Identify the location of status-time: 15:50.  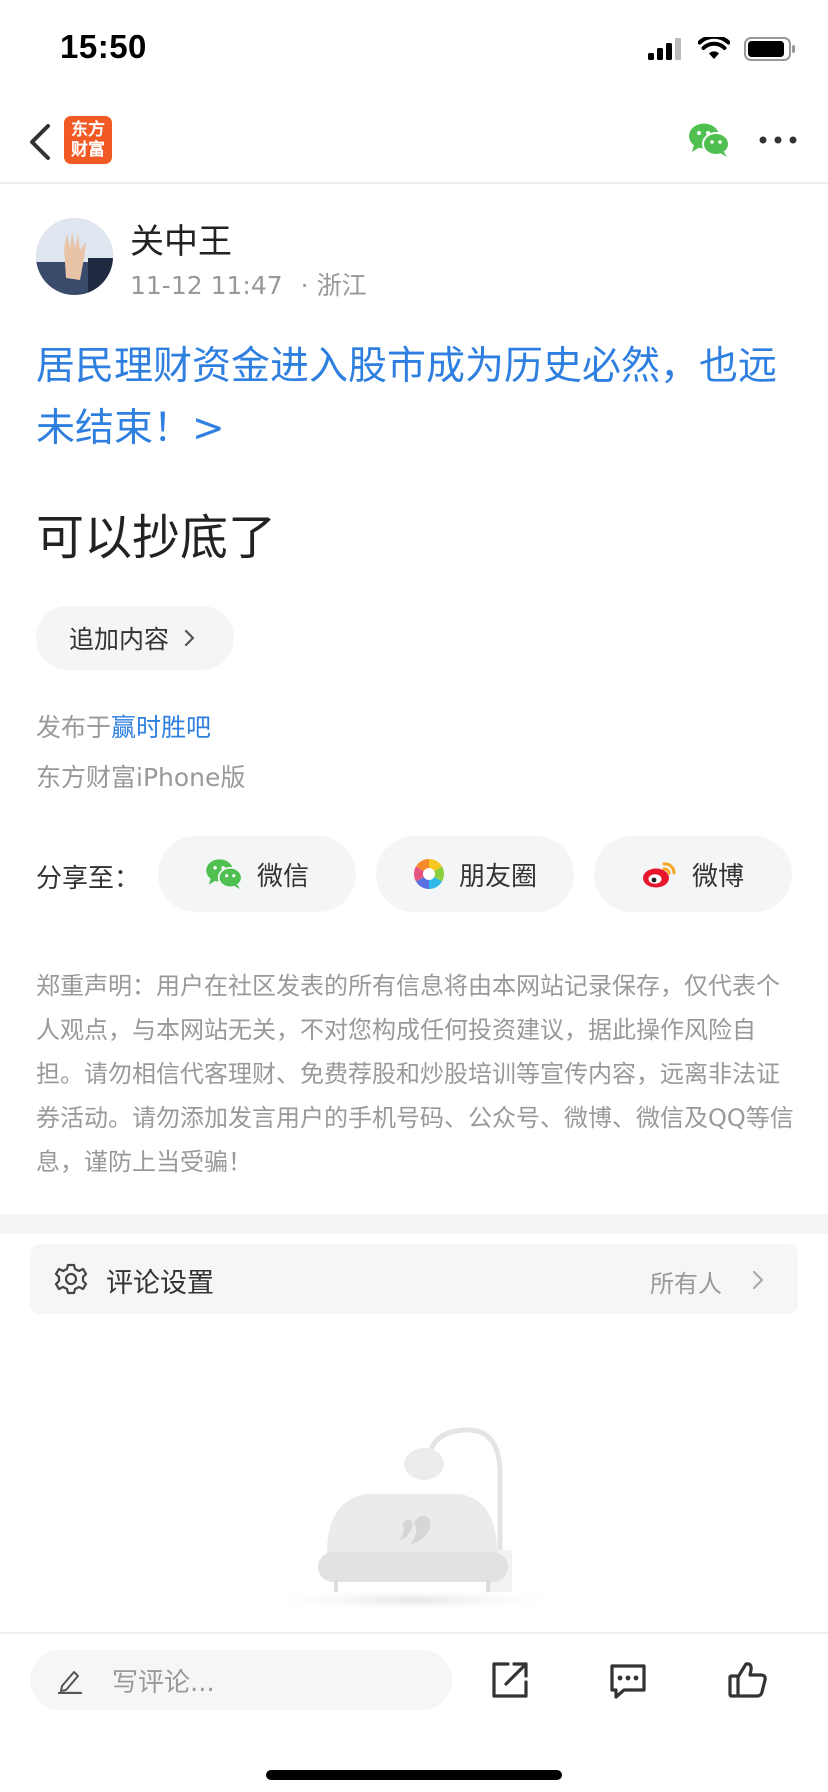
(103, 46).